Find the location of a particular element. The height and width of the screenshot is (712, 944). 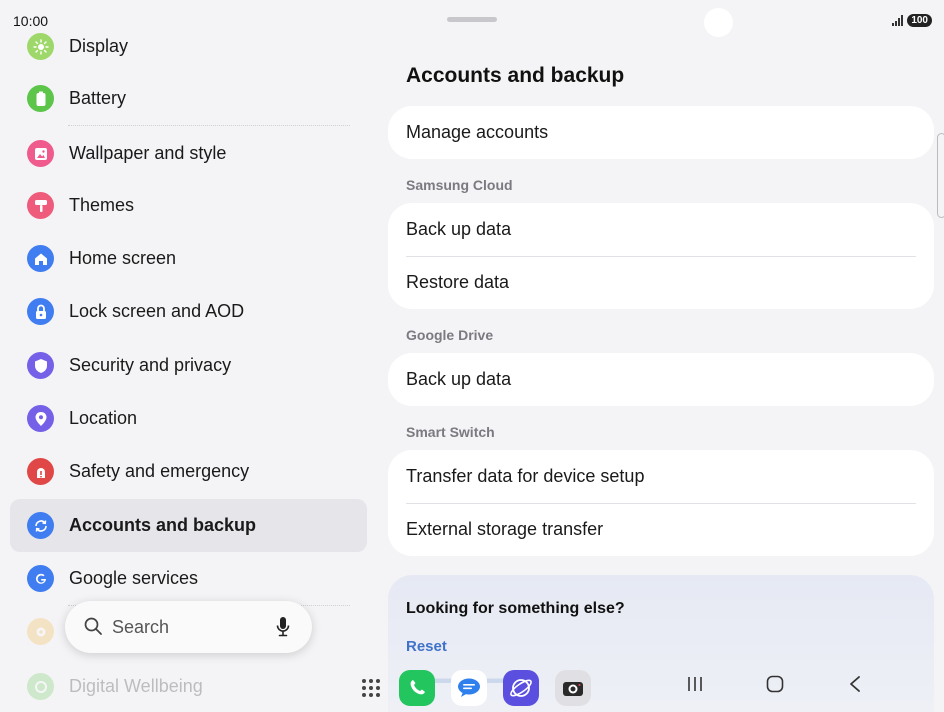

app-drawer-icon is located at coordinates (371, 688).